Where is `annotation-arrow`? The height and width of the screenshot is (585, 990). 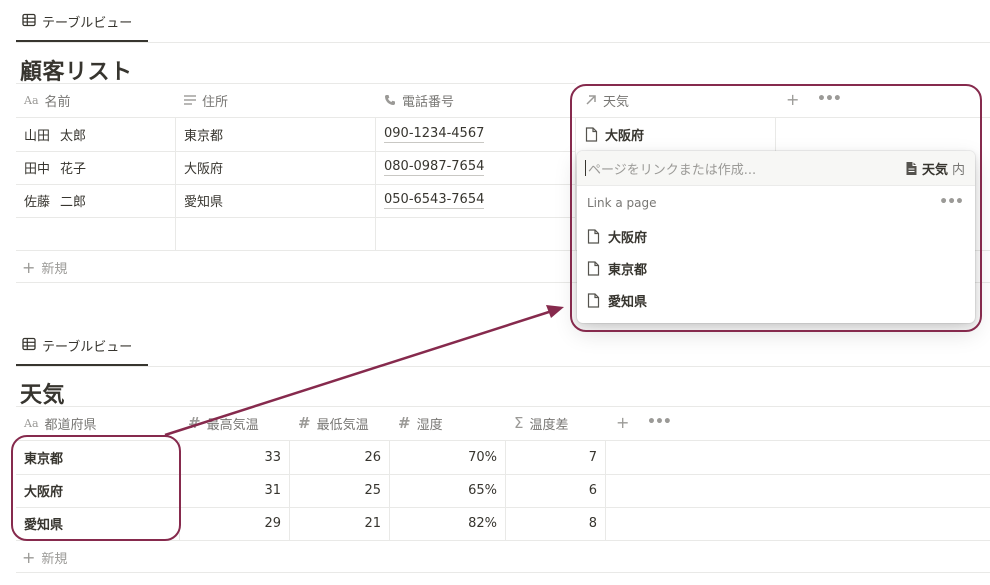 annotation-arrow is located at coordinates (364, 371).